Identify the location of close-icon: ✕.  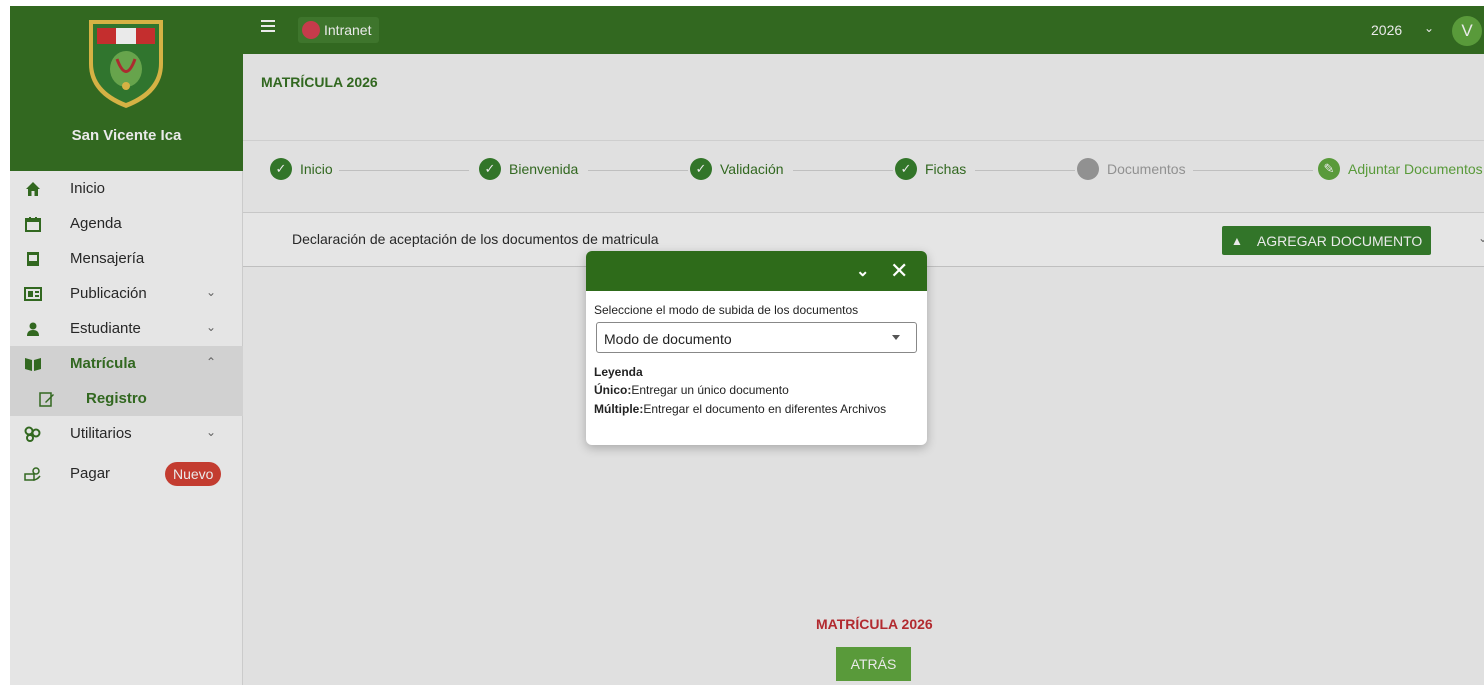
(899, 271).